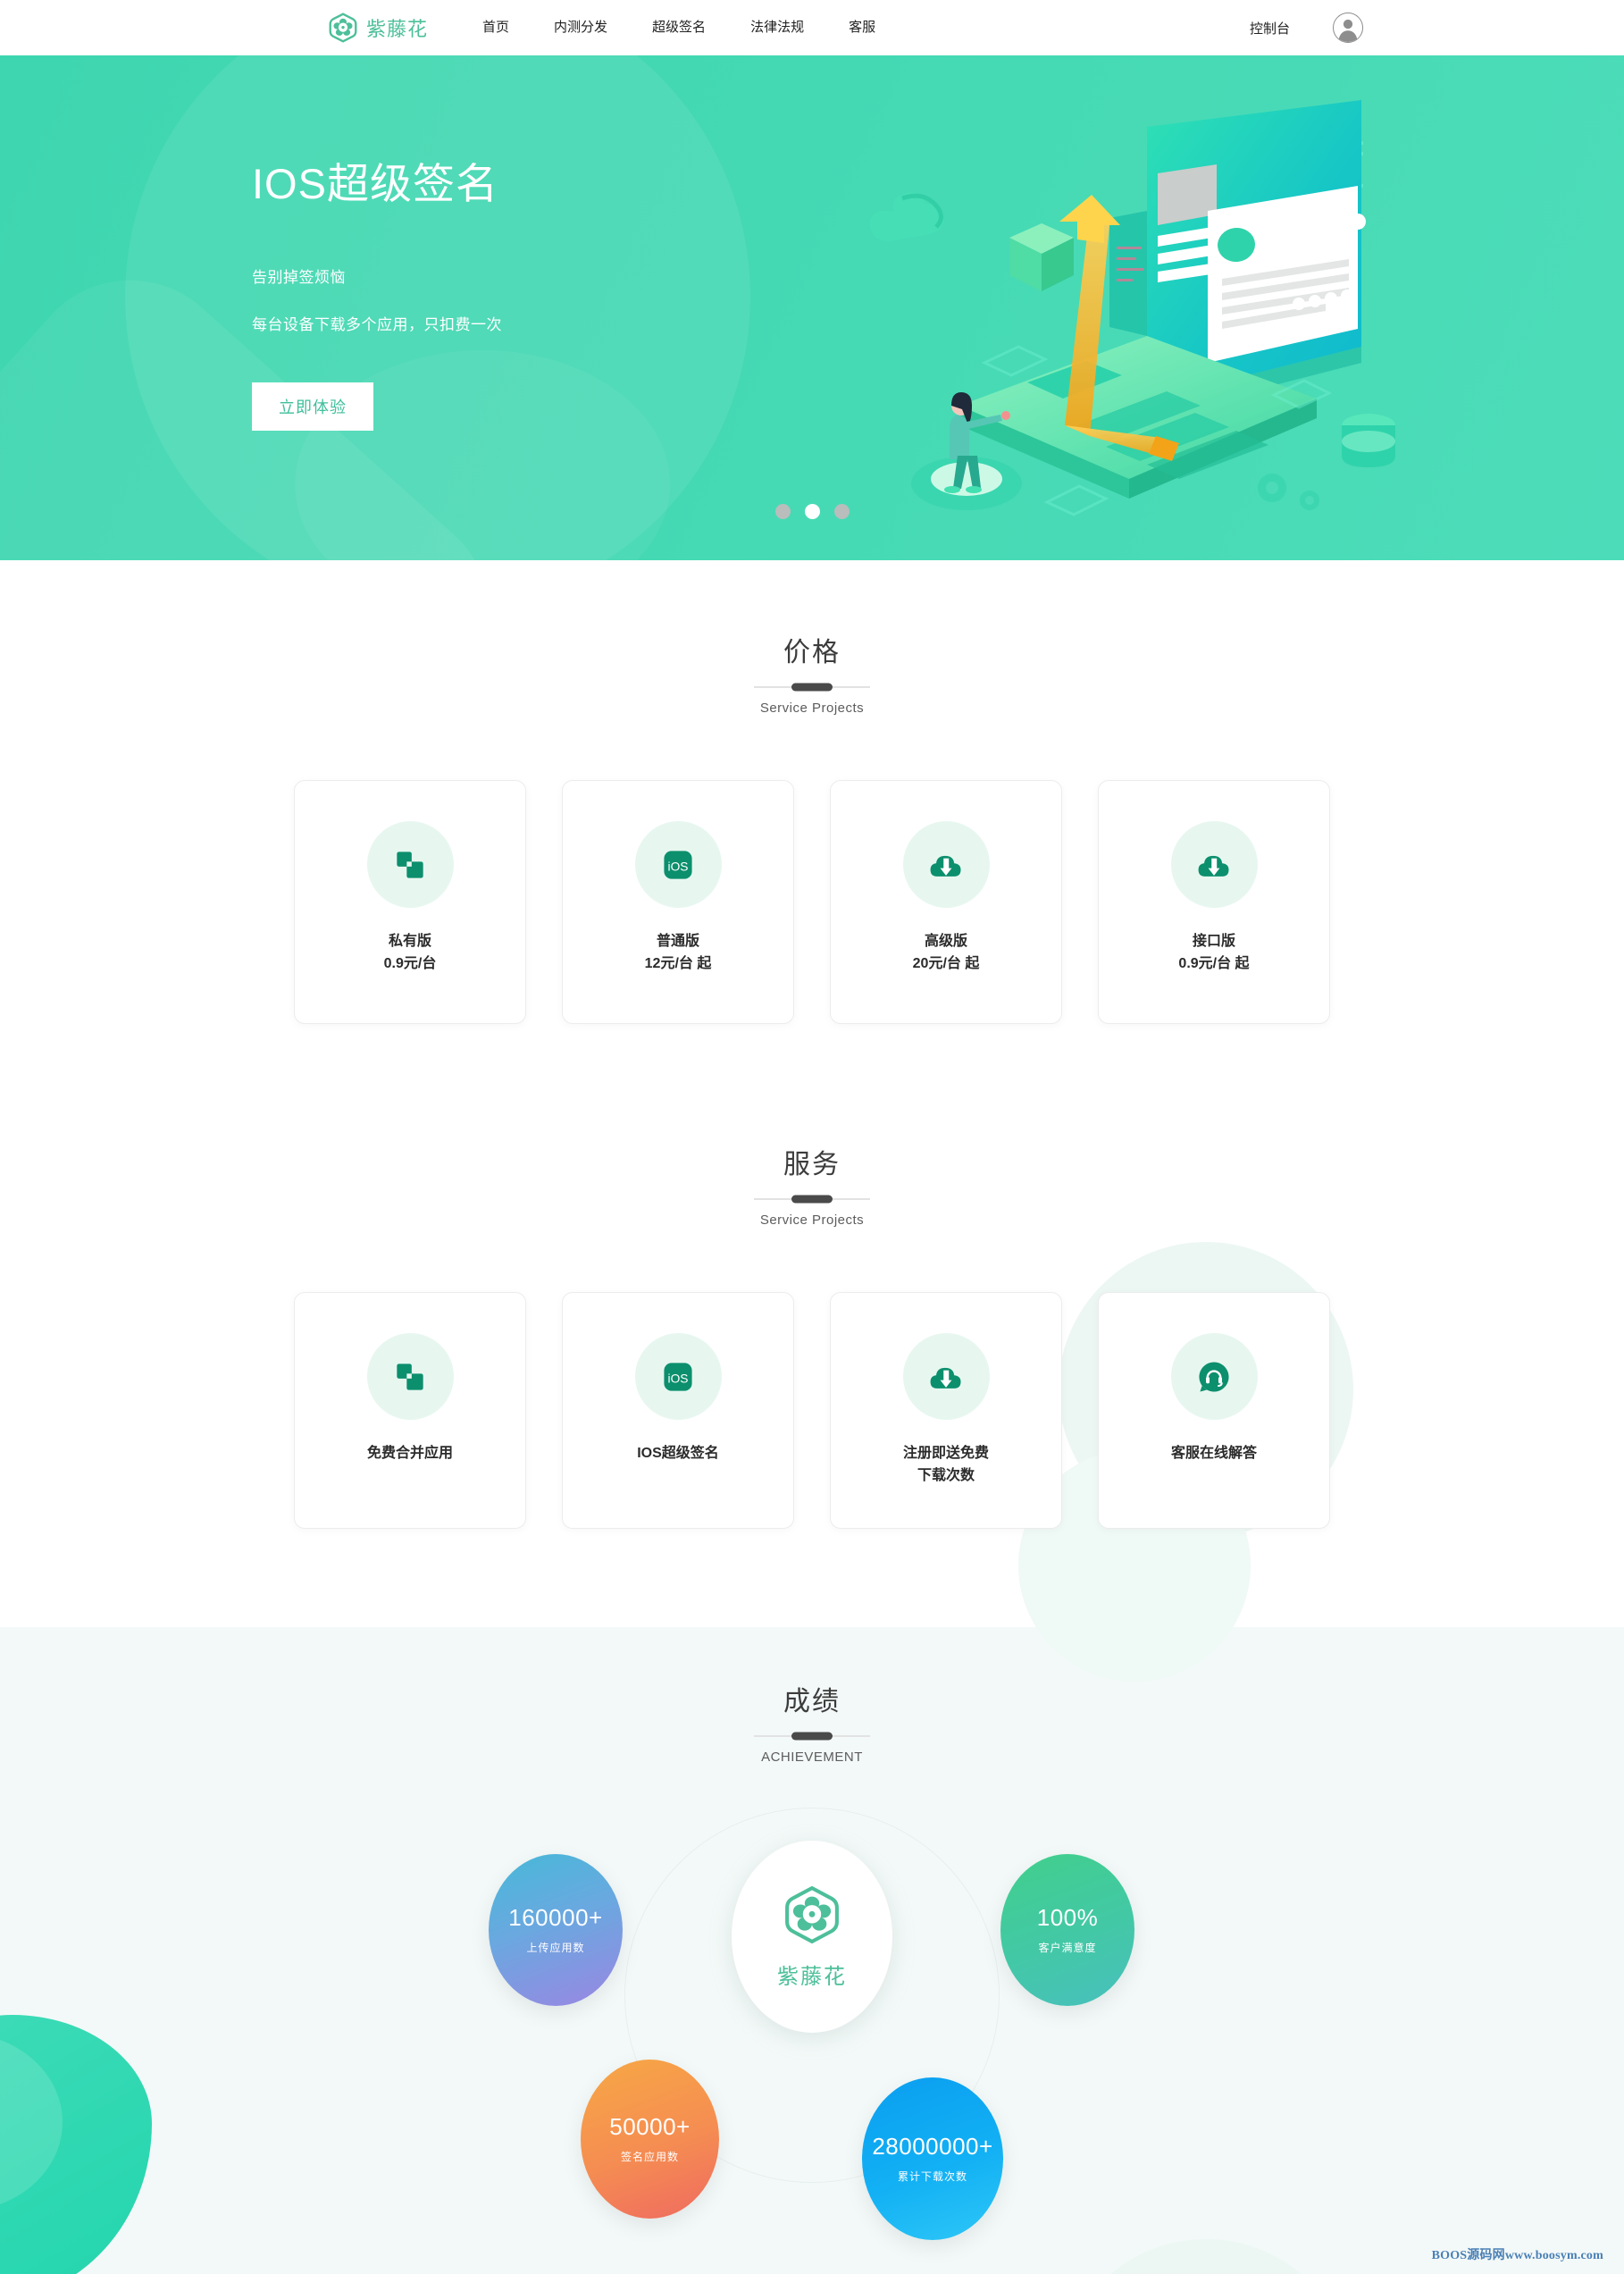 The width and height of the screenshot is (1624, 2274). What do you see at coordinates (946, 954) in the screenshot?
I see `pricing-card-text: 高级版 20元/台 起` at bounding box center [946, 954].